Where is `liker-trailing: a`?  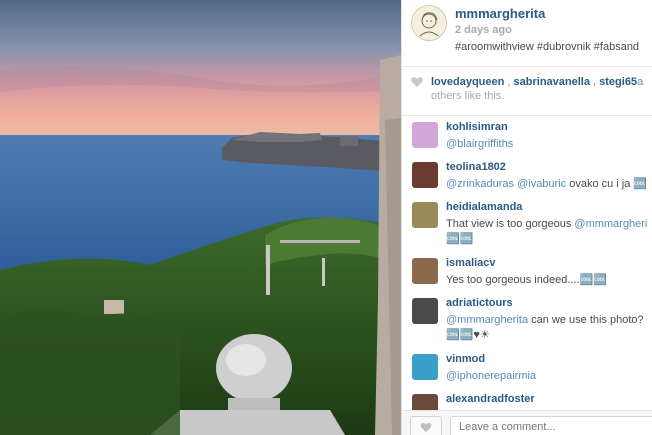 liker-trailing: a is located at coordinates (640, 82).